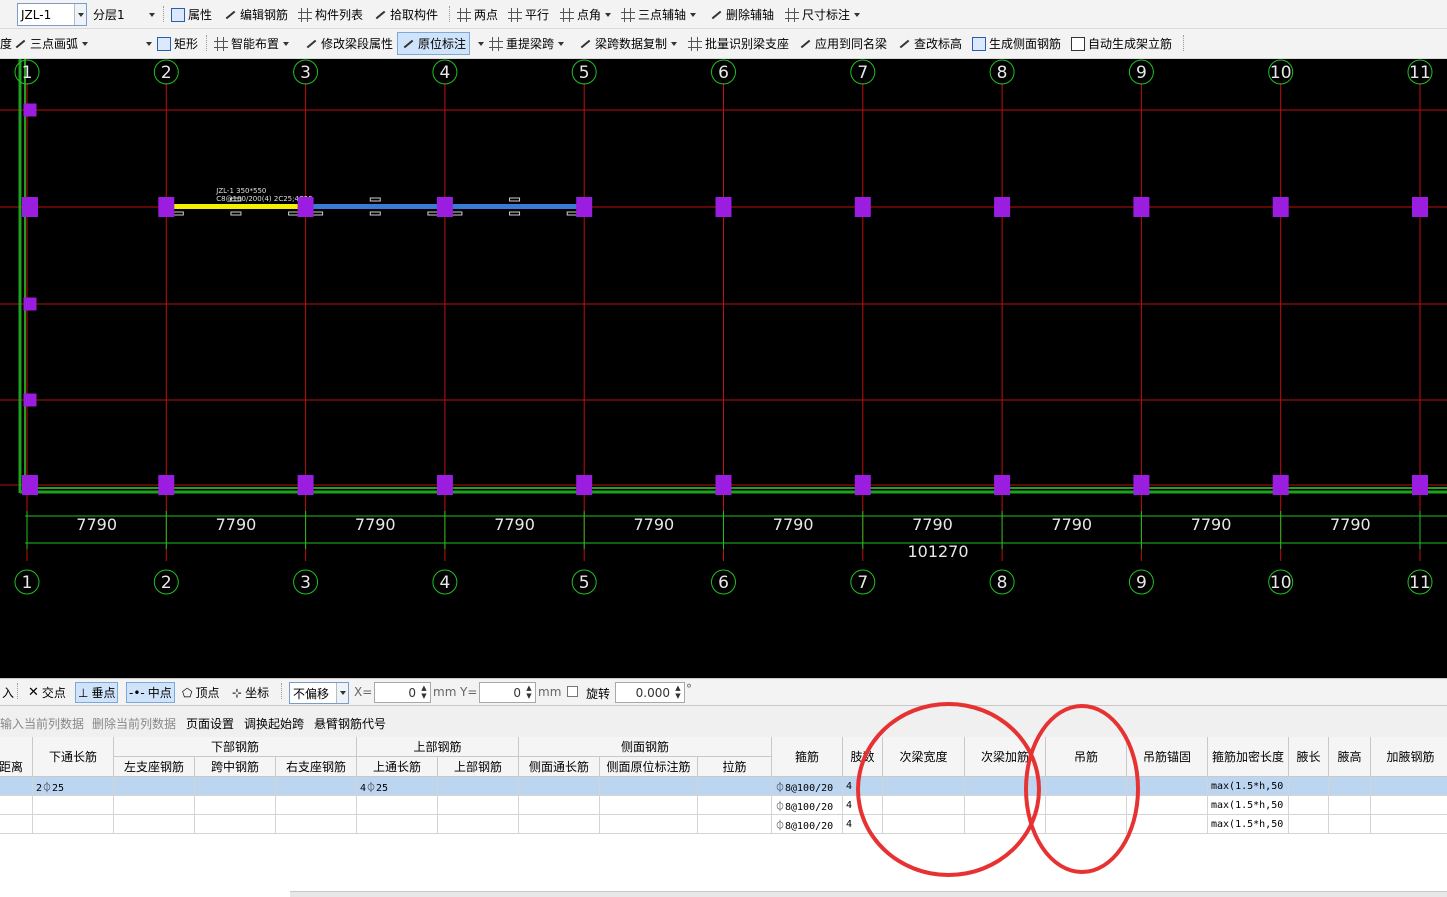 This screenshot has height=897, width=1447. I want to click on input-column-data-button: 输入当前列数据, so click(42, 723).